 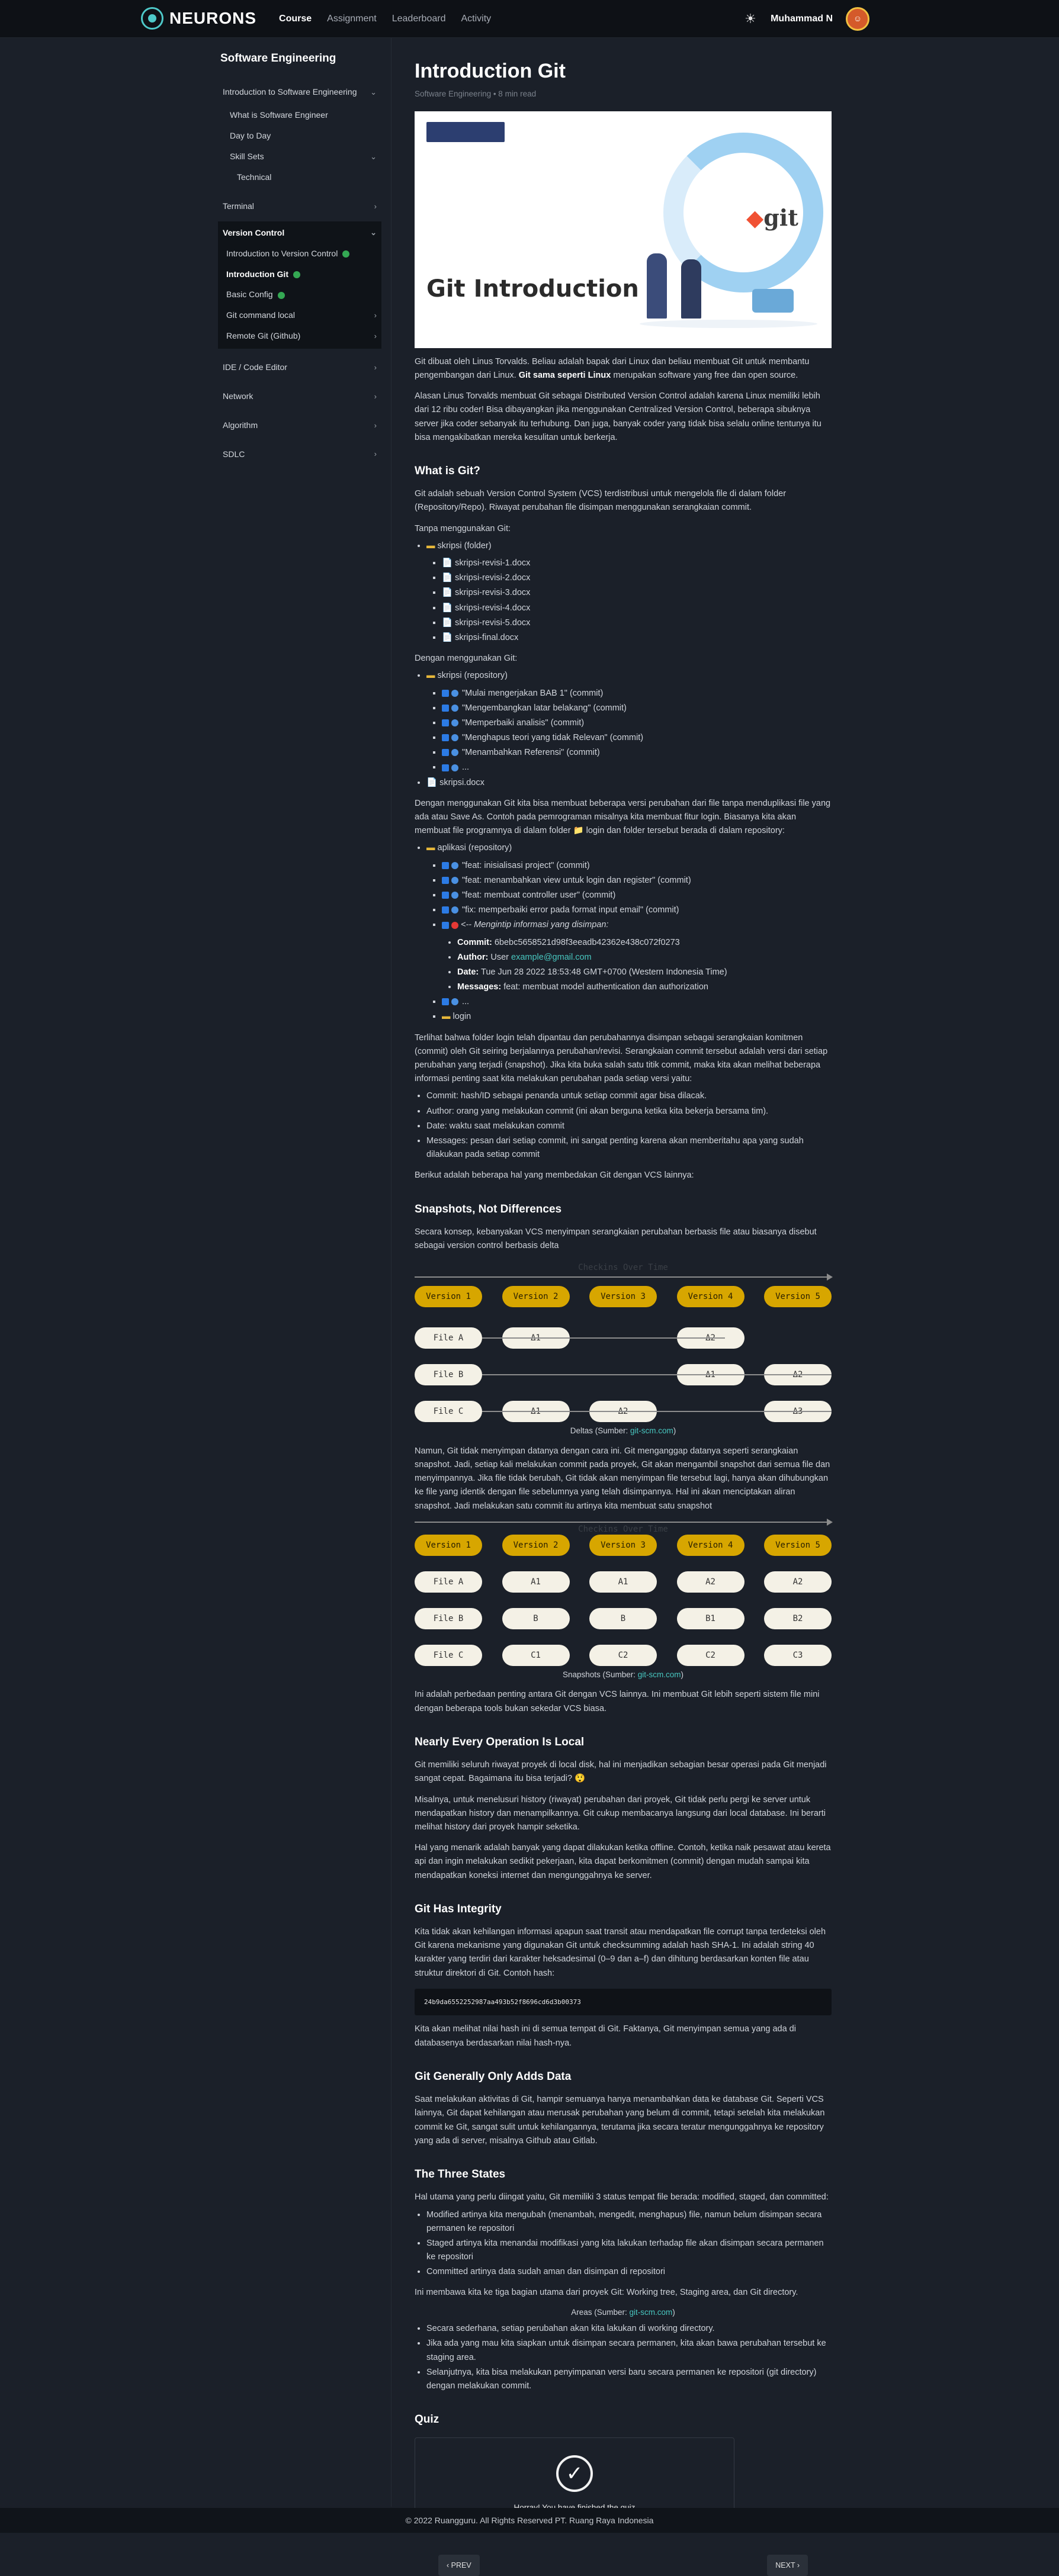 What do you see at coordinates (299, 233) in the screenshot?
I see `sidebar-item-version-control: Version Control ⌄` at bounding box center [299, 233].